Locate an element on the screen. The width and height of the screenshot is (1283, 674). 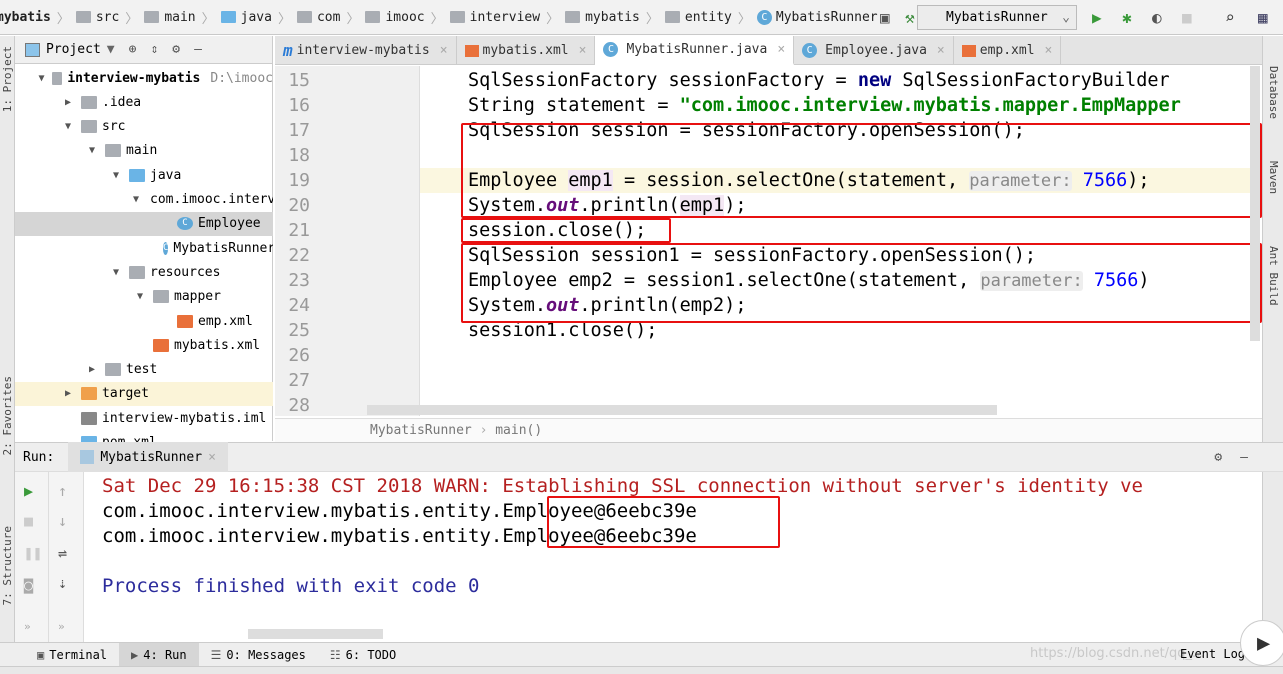
tab-employee-java: C Employee.java × is located at coordinates (874, 50).